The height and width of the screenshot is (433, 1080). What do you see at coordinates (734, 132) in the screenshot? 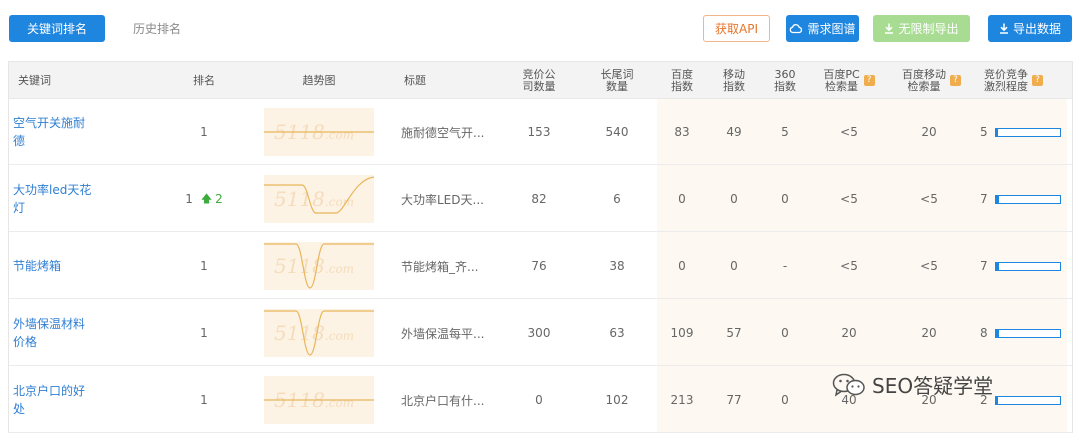
I see `mobile-index-value: 49` at bounding box center [734, 132].